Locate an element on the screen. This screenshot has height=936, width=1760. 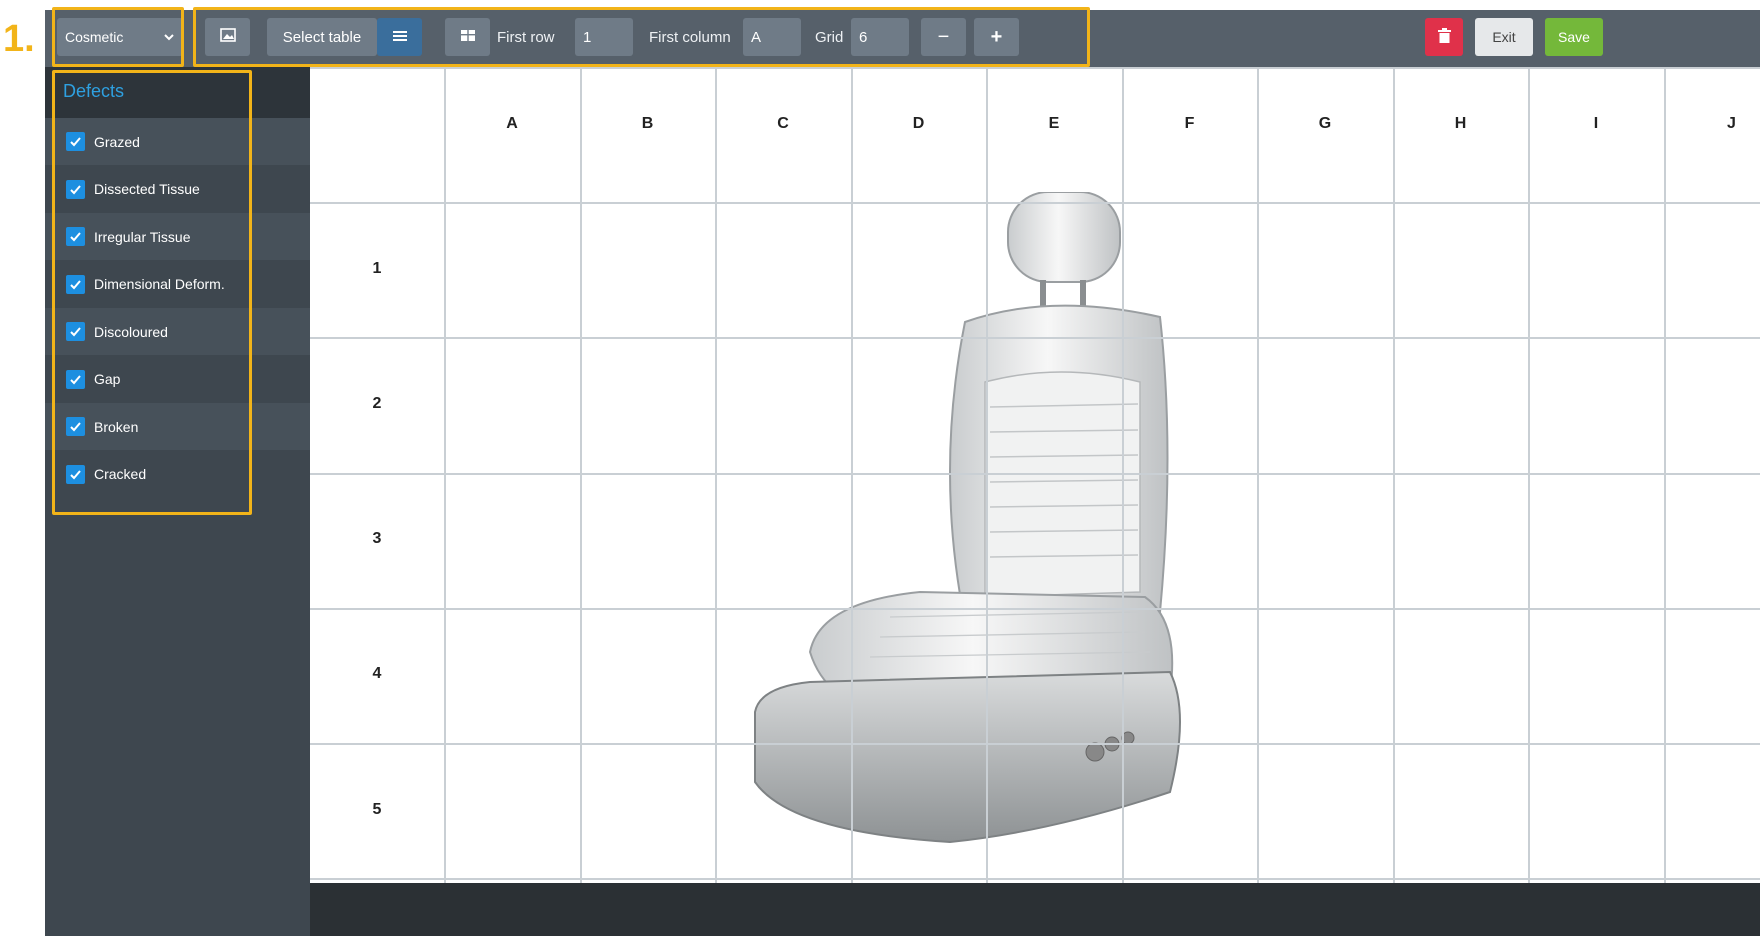
list-view-button is located at coordinates (399, 37).